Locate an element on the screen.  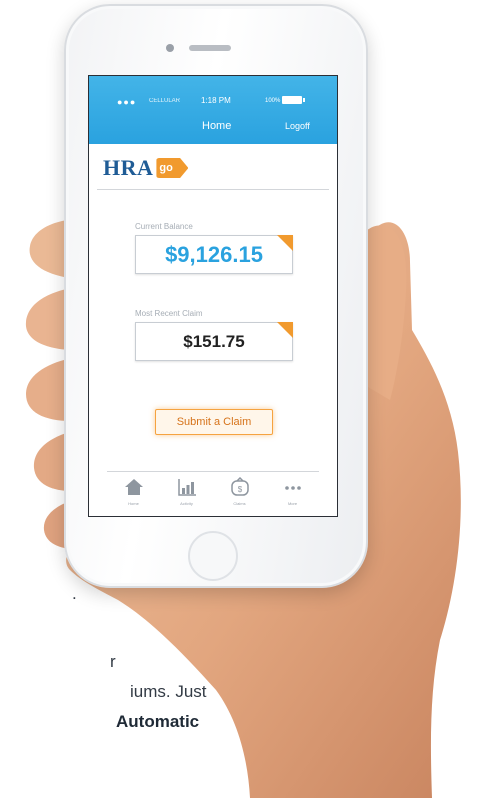
tab-activity: Activity is located at coordinates (186, 494).